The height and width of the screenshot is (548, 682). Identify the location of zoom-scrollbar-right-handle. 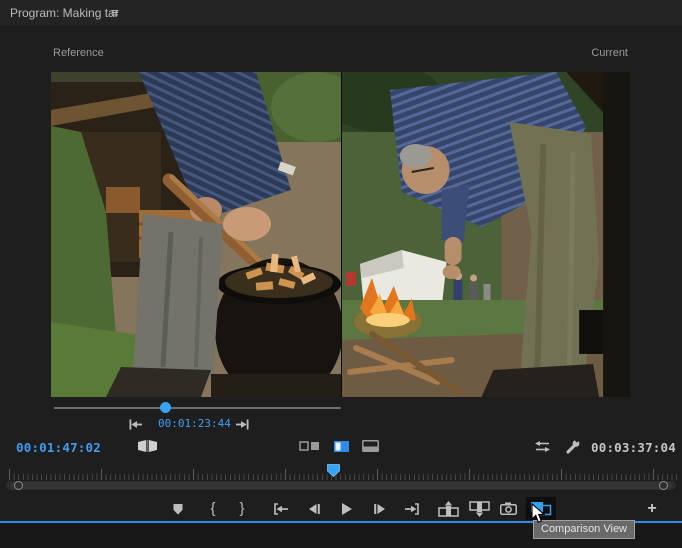
(663, 485).